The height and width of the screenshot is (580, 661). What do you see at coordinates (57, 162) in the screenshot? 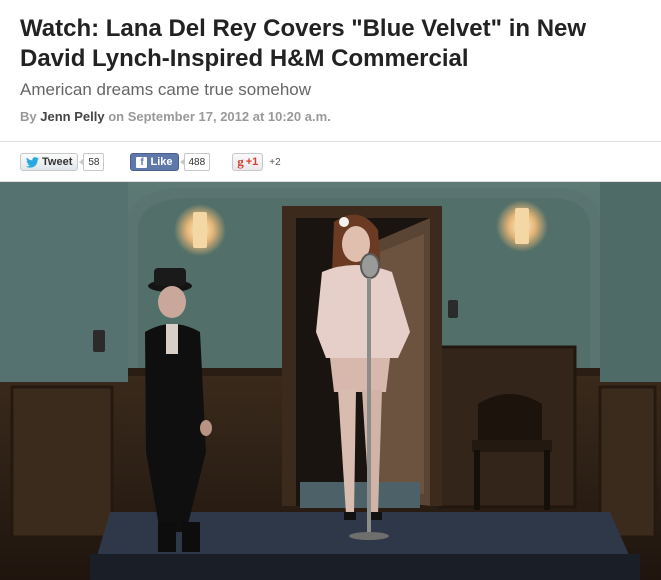
I see `tweet-label: Tweet` at bounding box center [57, 162].